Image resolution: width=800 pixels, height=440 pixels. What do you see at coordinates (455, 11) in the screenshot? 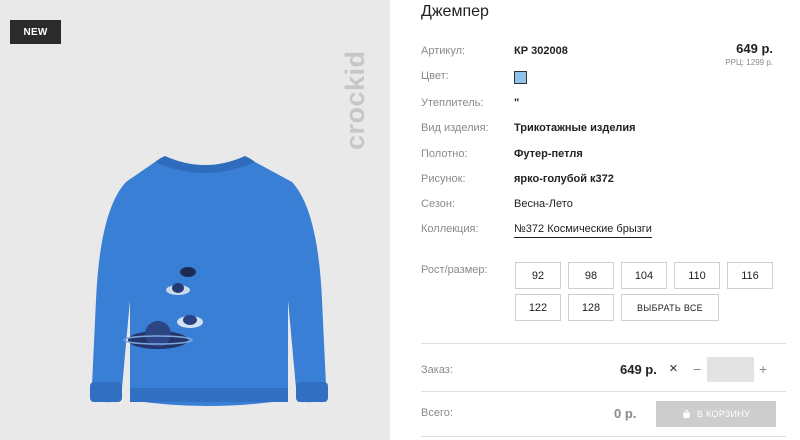
I see `product-title: Джемпер` at bounding box center [455, 11].